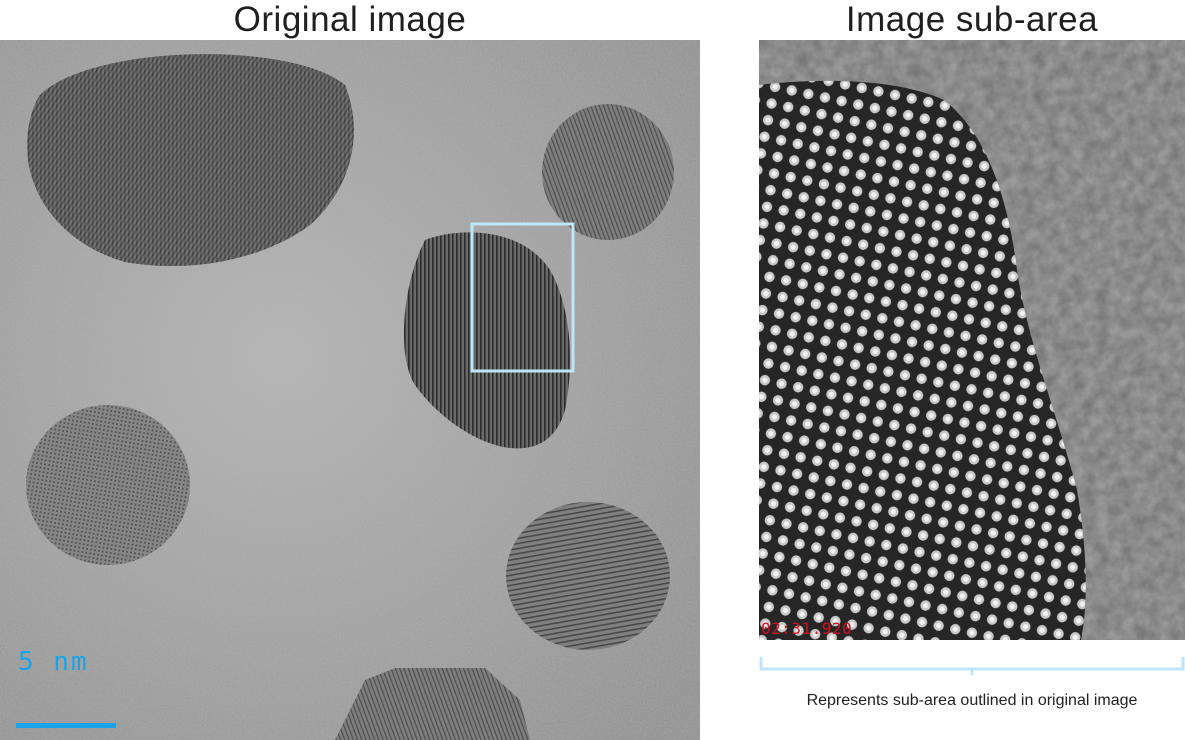 The width and height of the screenshot is (1185, 740). I want to click on nanoparticle-top-right, so click(608, 172).